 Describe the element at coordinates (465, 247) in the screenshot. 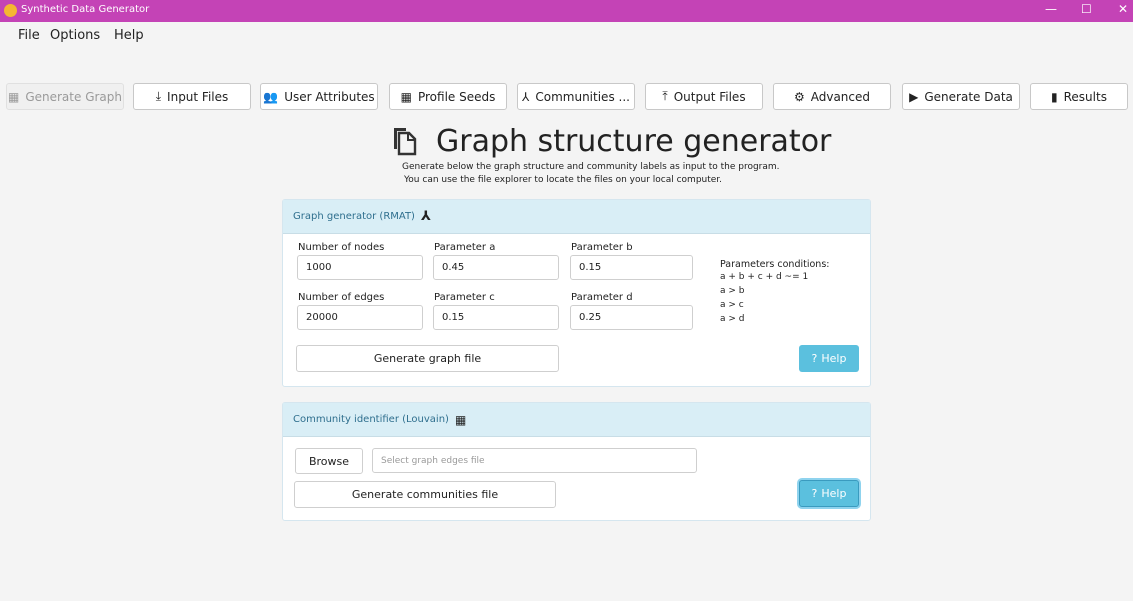

I see `param-a-label: Parameter a` at that location.